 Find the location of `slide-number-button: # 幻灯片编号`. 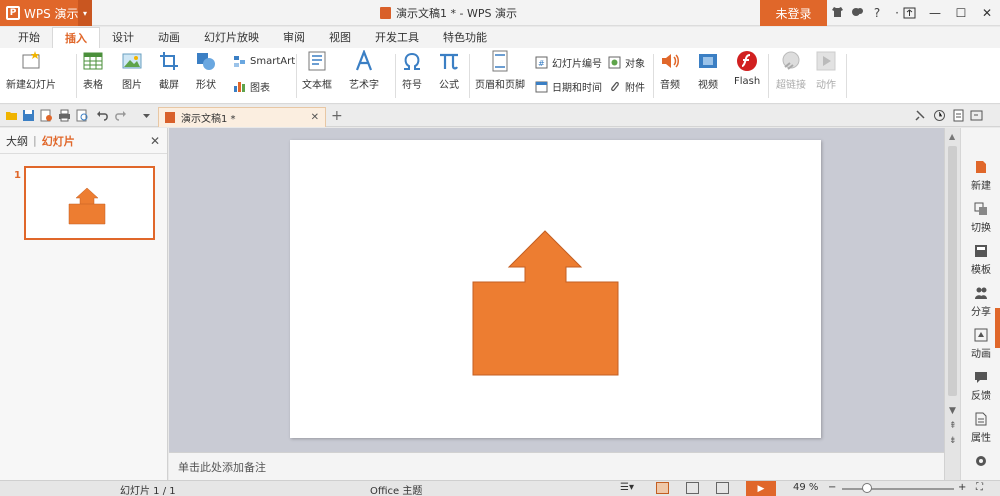

slide-number-button: # 幻灯片编号 is located at coordinates (568, 62).